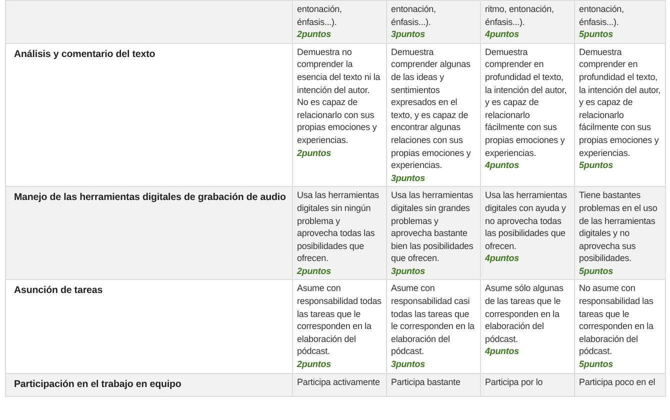 This screenshot has height=420, width=670. I want to click on level-description: Participa bastante, so click(426, 382).